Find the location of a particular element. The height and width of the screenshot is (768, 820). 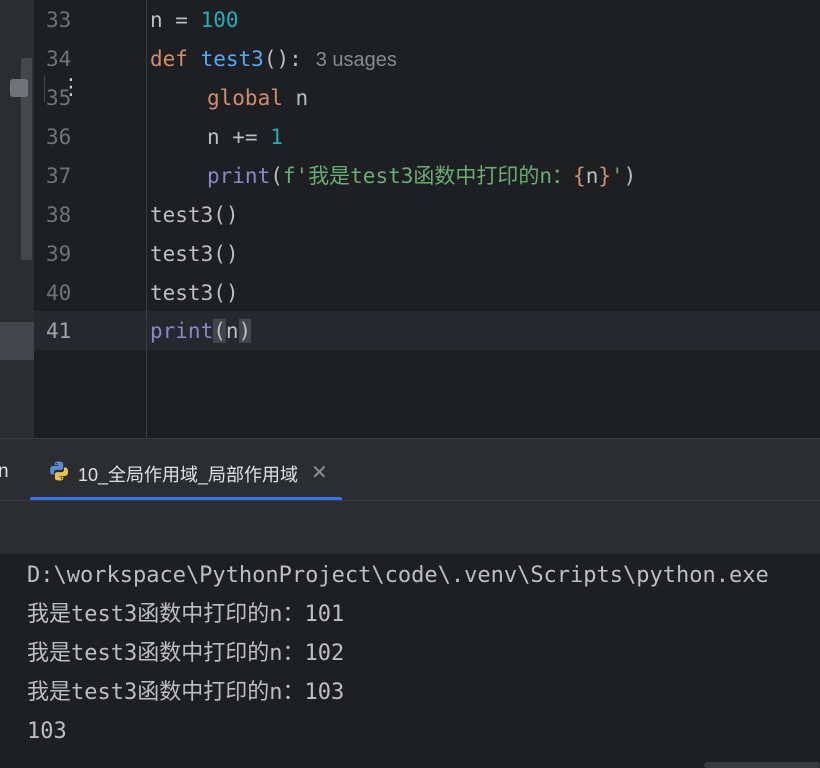

indent-guide is located at coordinates (146, 219).